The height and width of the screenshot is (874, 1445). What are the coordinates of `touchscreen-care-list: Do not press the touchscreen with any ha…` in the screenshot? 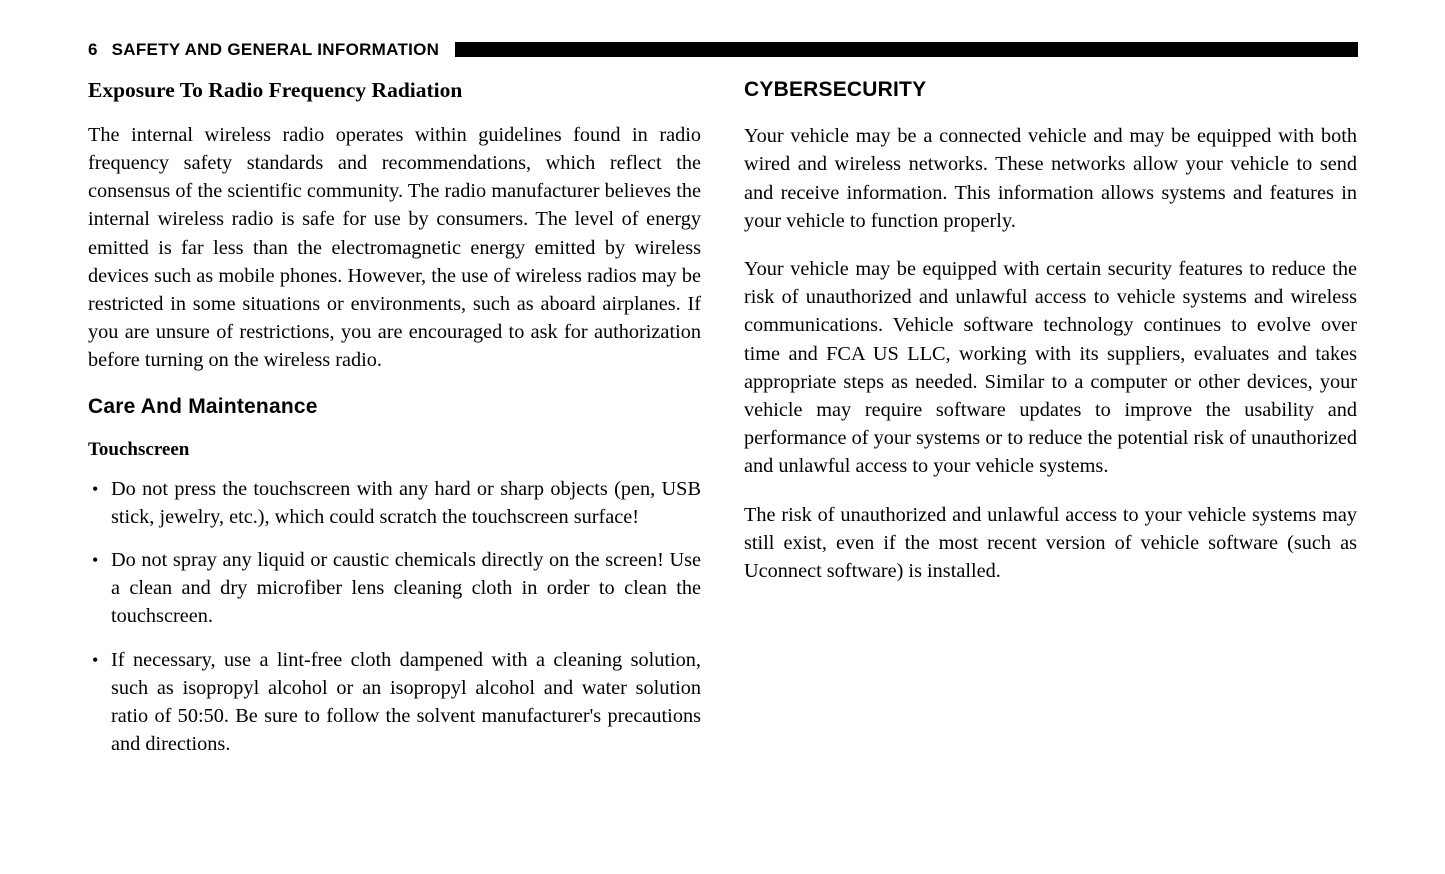 It's located at (394, 617).